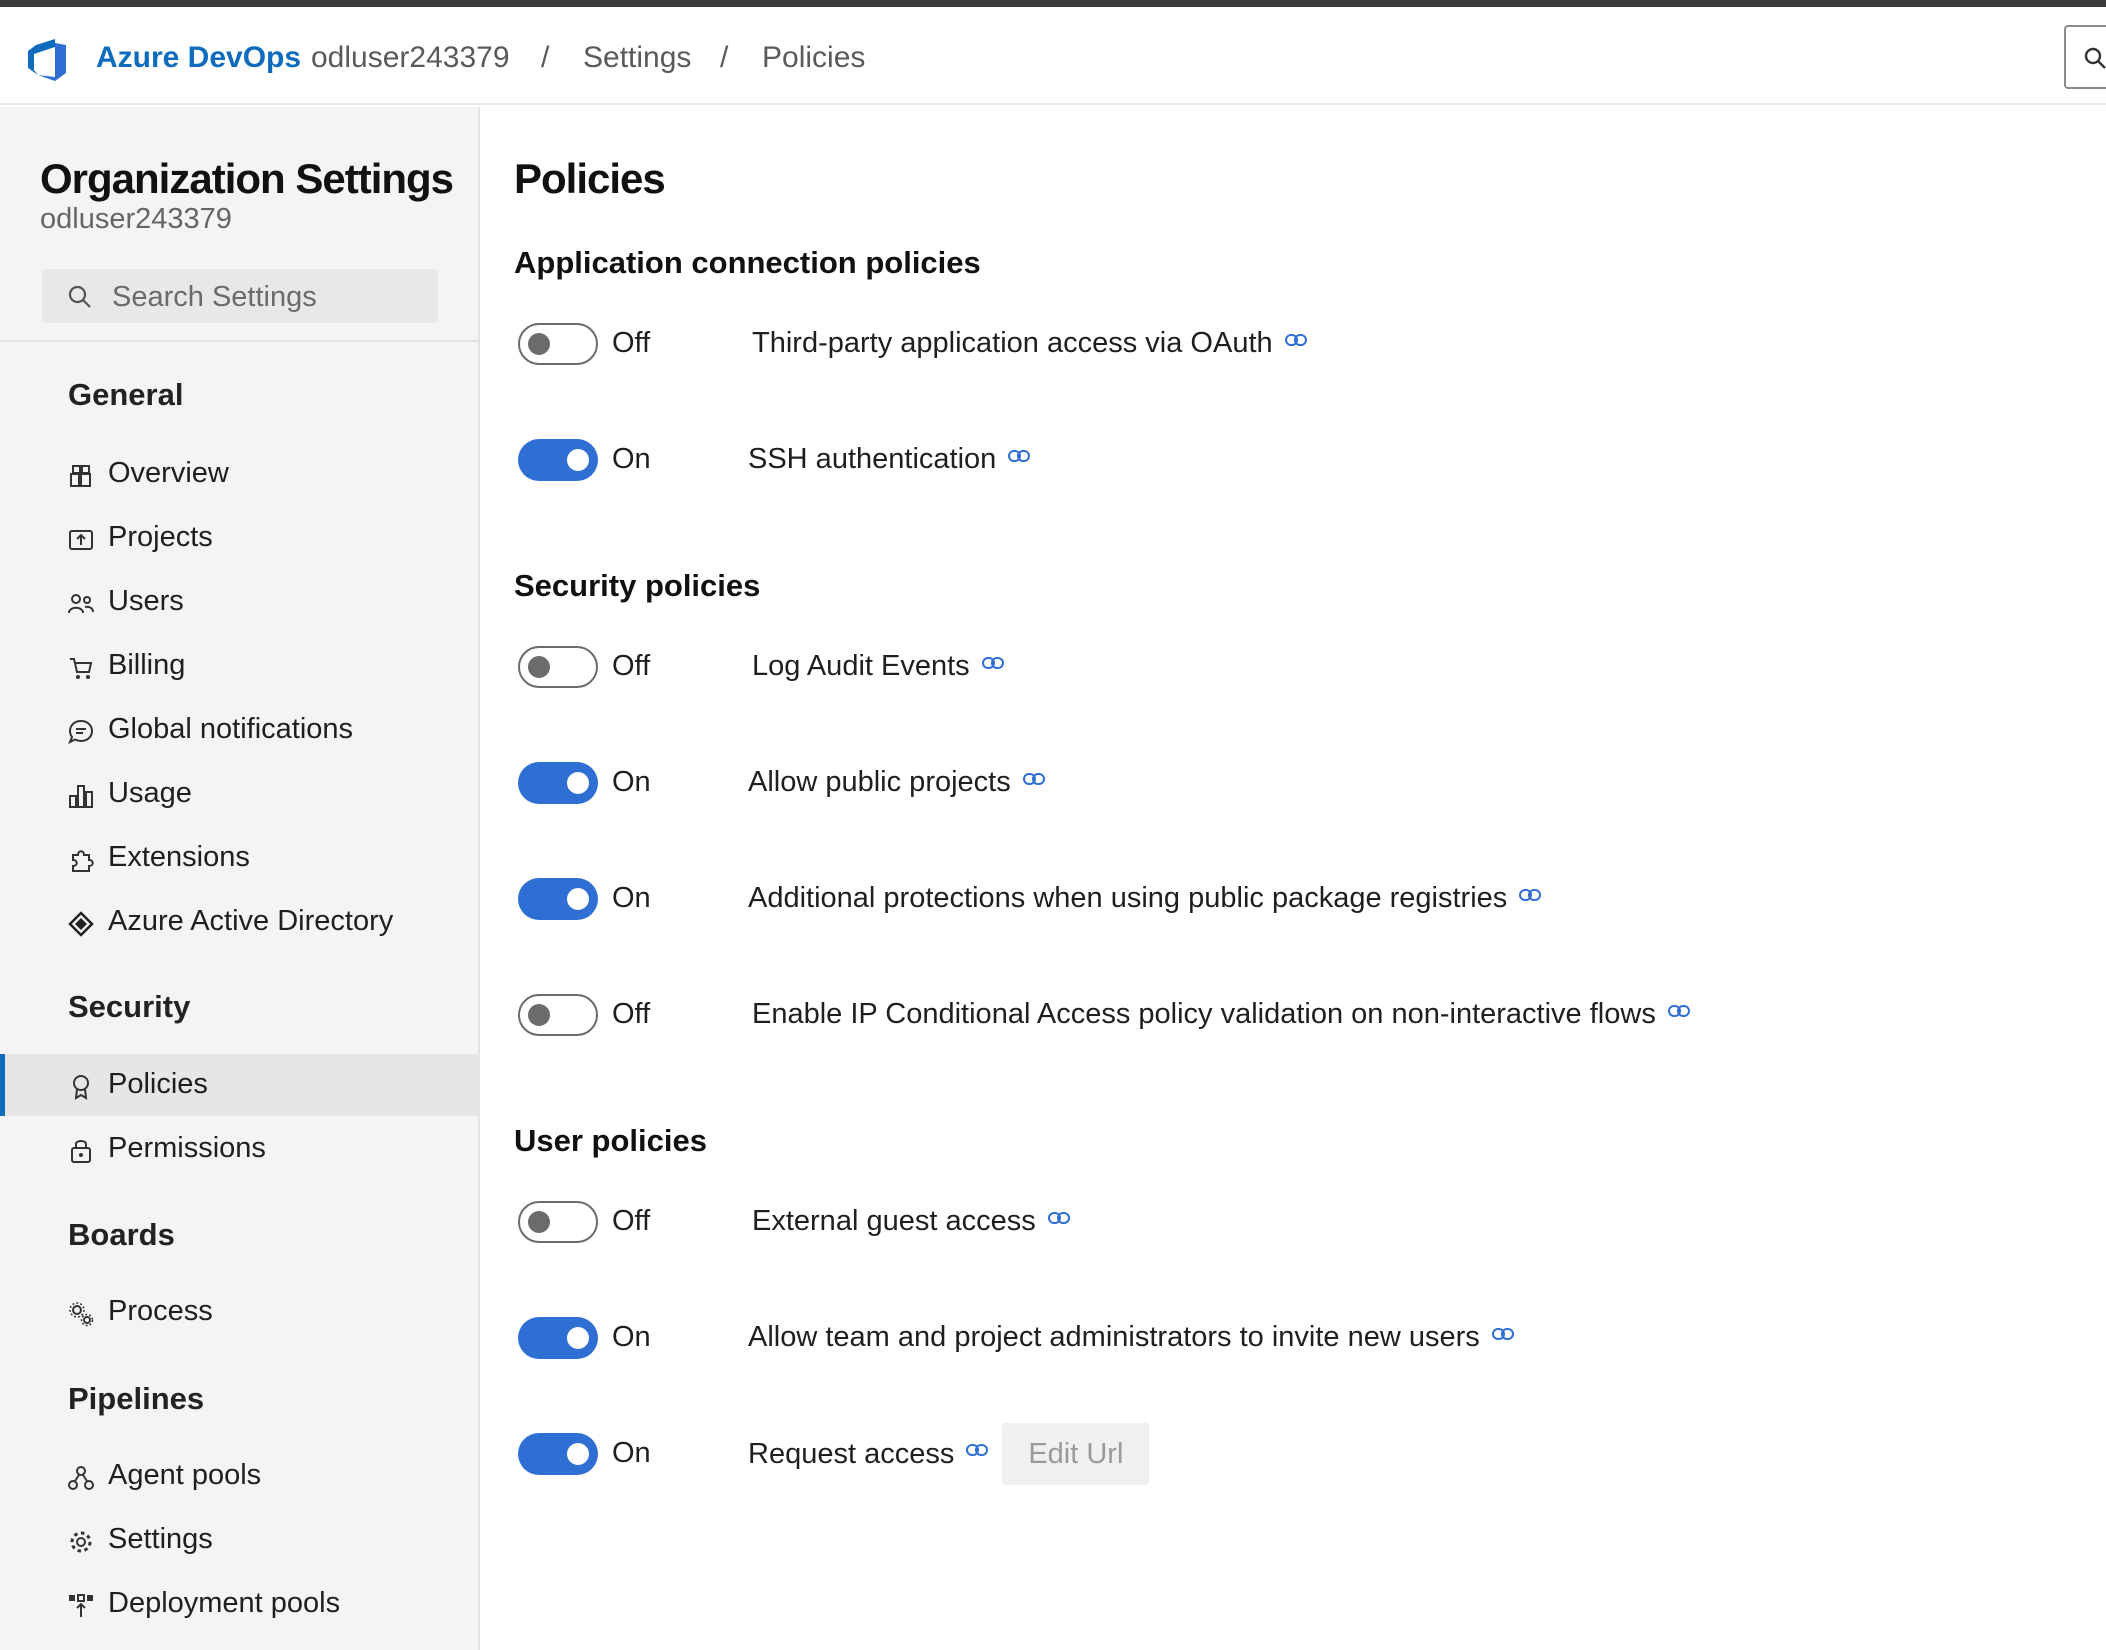 The image size is (2106, 1650). What do you see at coordinates (1029, 343) in the screenshot?
I see `policy-label: Third-party application access via OAuth` at bounding box center [1029, 343].